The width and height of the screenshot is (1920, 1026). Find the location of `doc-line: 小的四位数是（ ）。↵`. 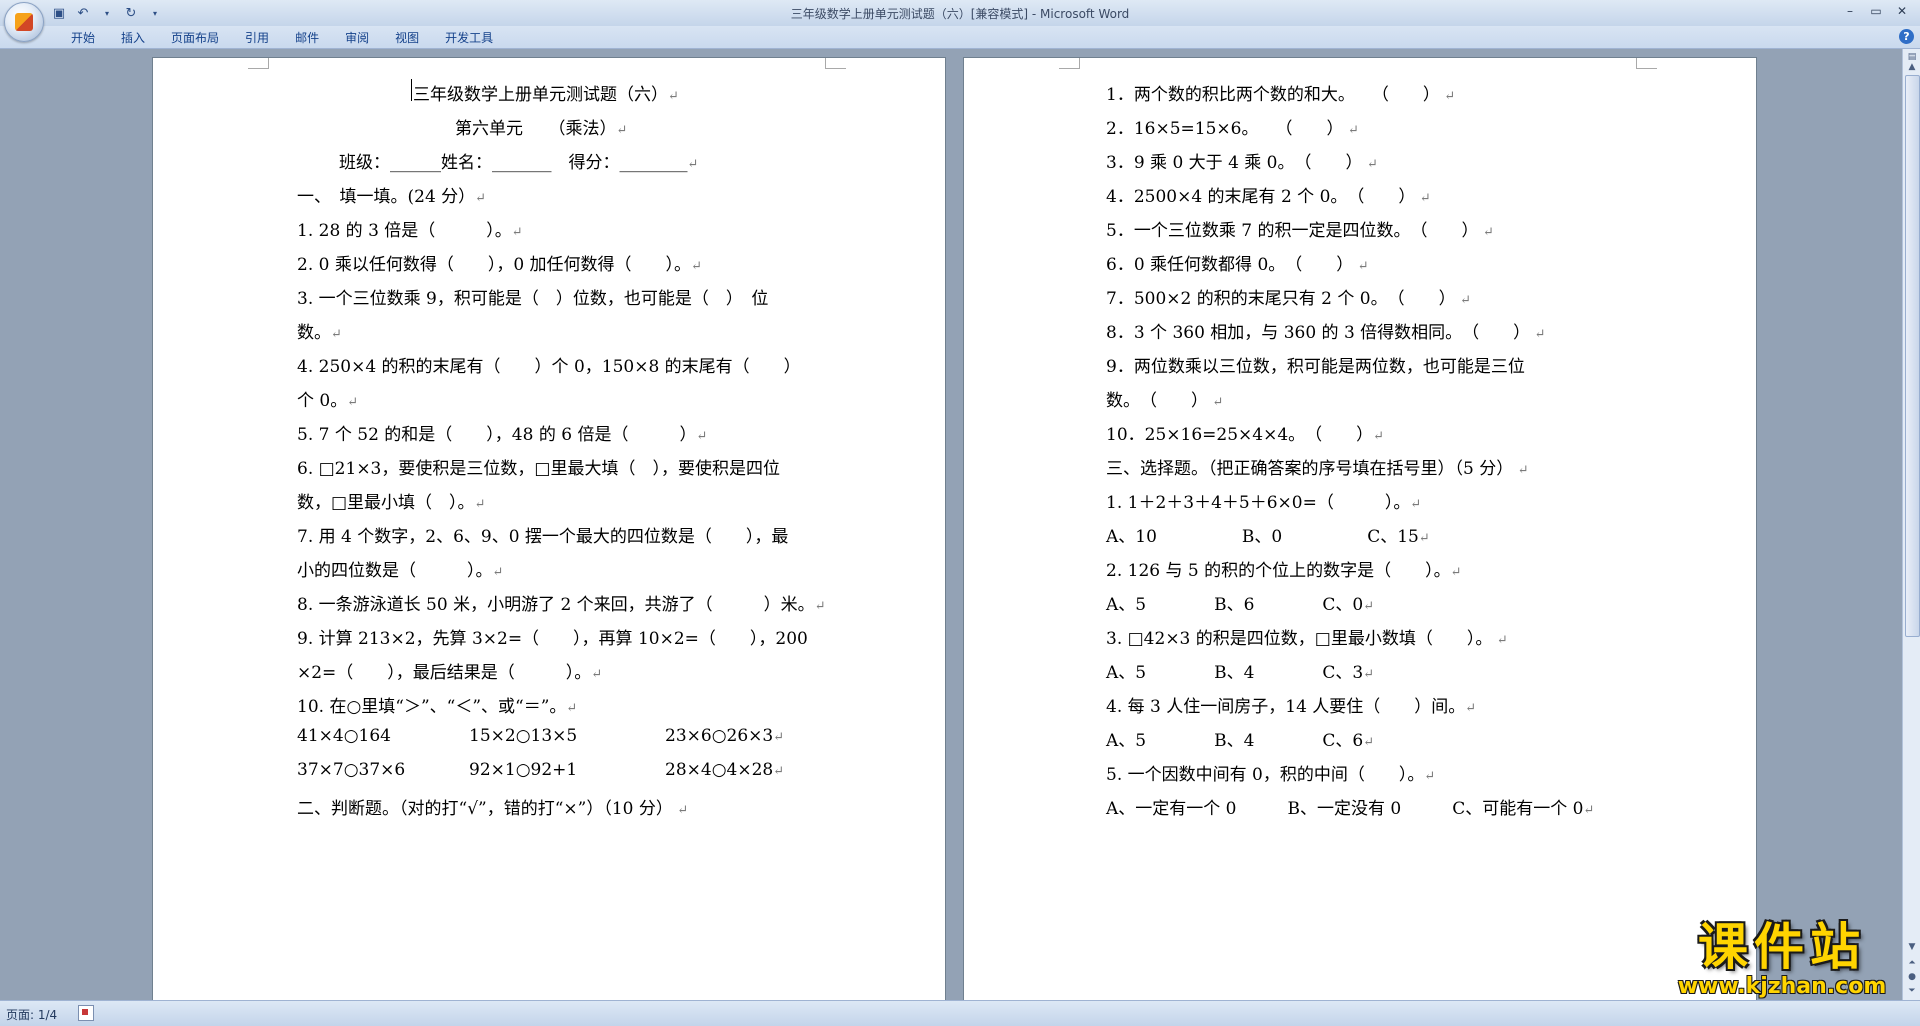

doc-line: 小的四位数是（ ）。↵ is located at coordinates (400, 568).